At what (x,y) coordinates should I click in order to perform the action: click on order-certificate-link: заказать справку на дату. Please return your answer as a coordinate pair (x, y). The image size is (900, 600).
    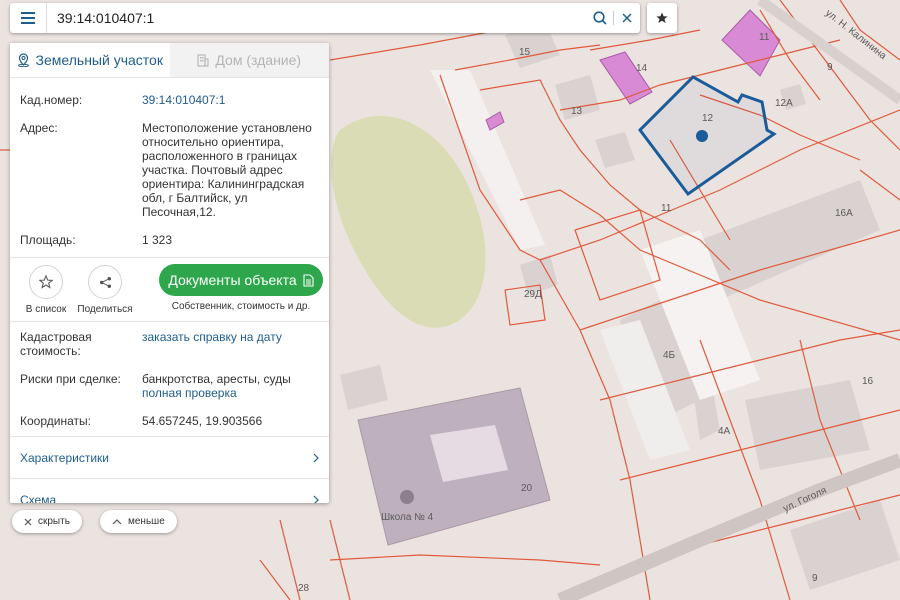
    Looking at the image, I should click on (230, 344).